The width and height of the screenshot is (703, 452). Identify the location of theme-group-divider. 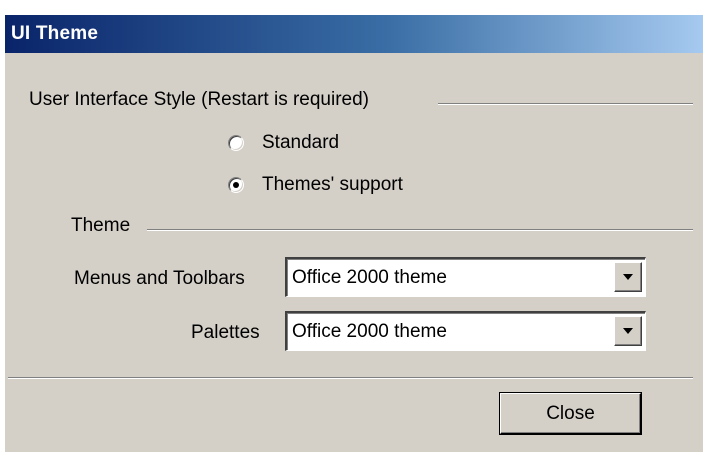
(420, 230).